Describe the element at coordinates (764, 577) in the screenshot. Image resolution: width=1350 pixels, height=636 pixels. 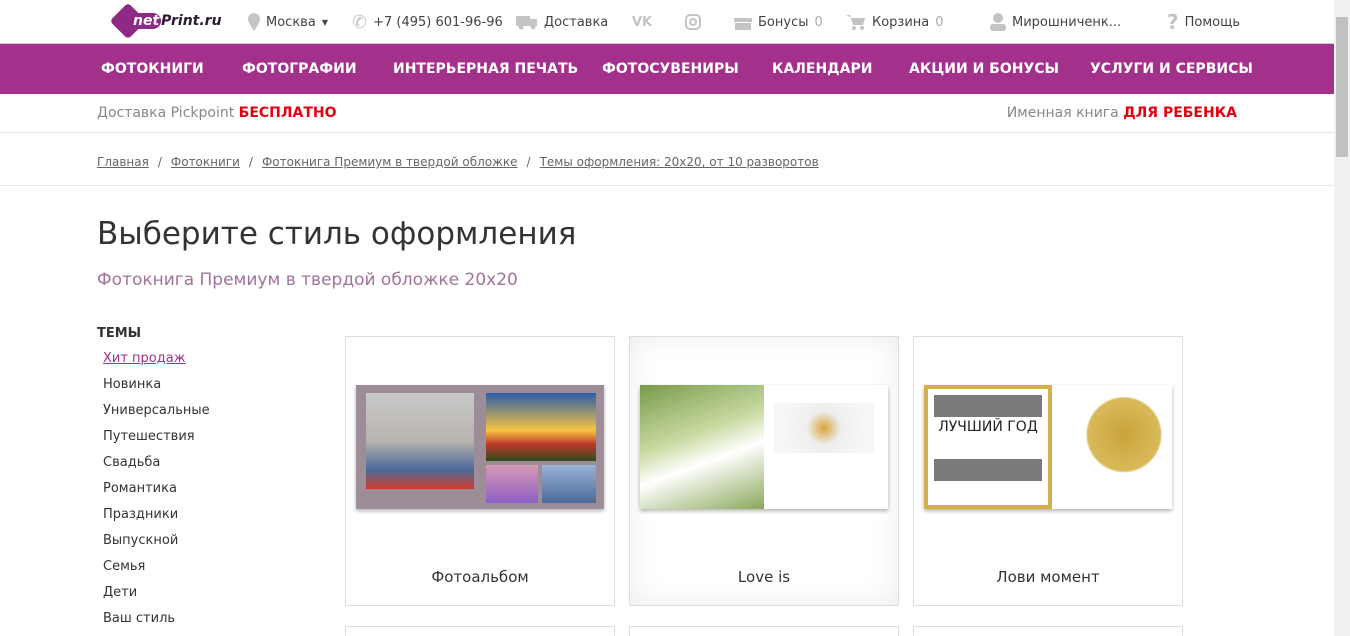
I see `design-name: Love is` at that location.